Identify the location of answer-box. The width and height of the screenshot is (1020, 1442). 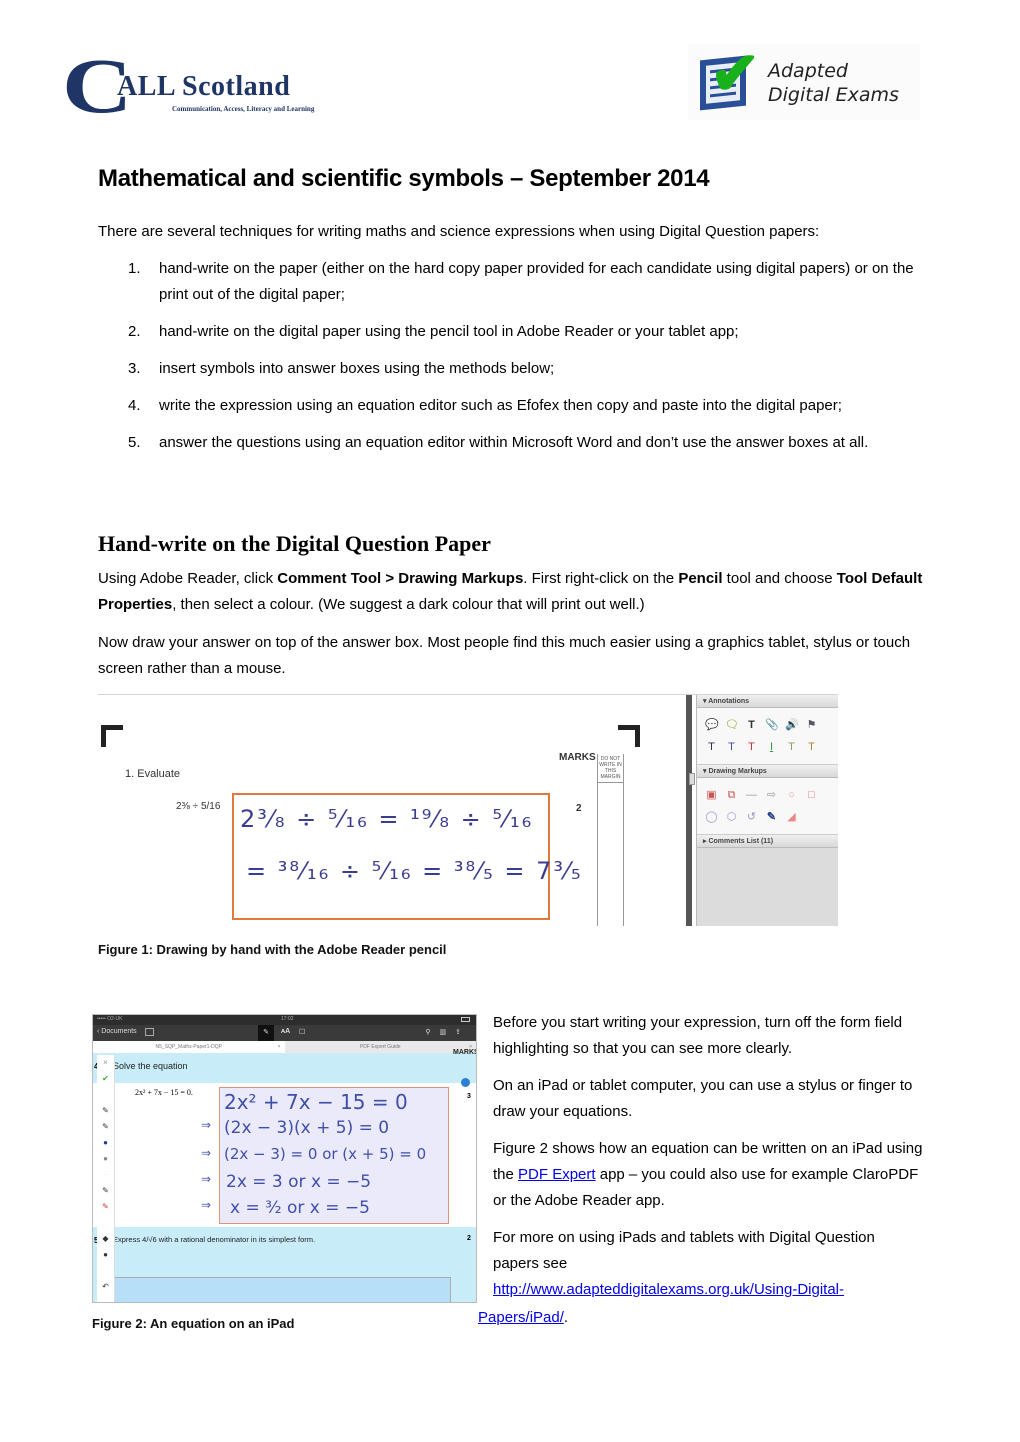
(281, 1289).